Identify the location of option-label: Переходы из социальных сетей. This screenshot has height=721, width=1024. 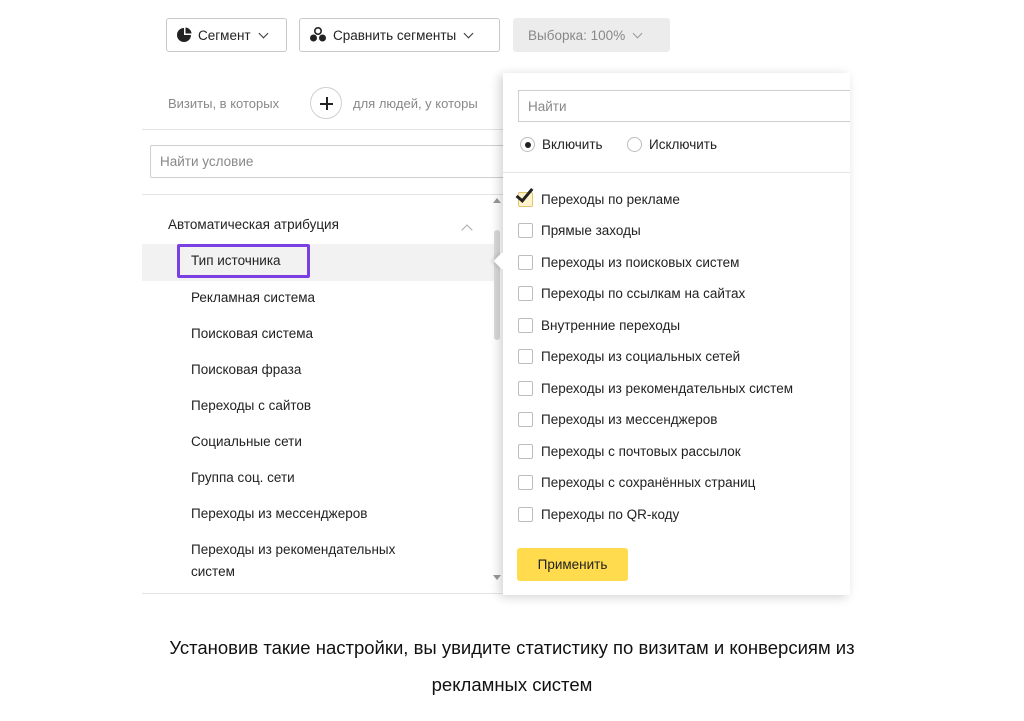
(640, 356).